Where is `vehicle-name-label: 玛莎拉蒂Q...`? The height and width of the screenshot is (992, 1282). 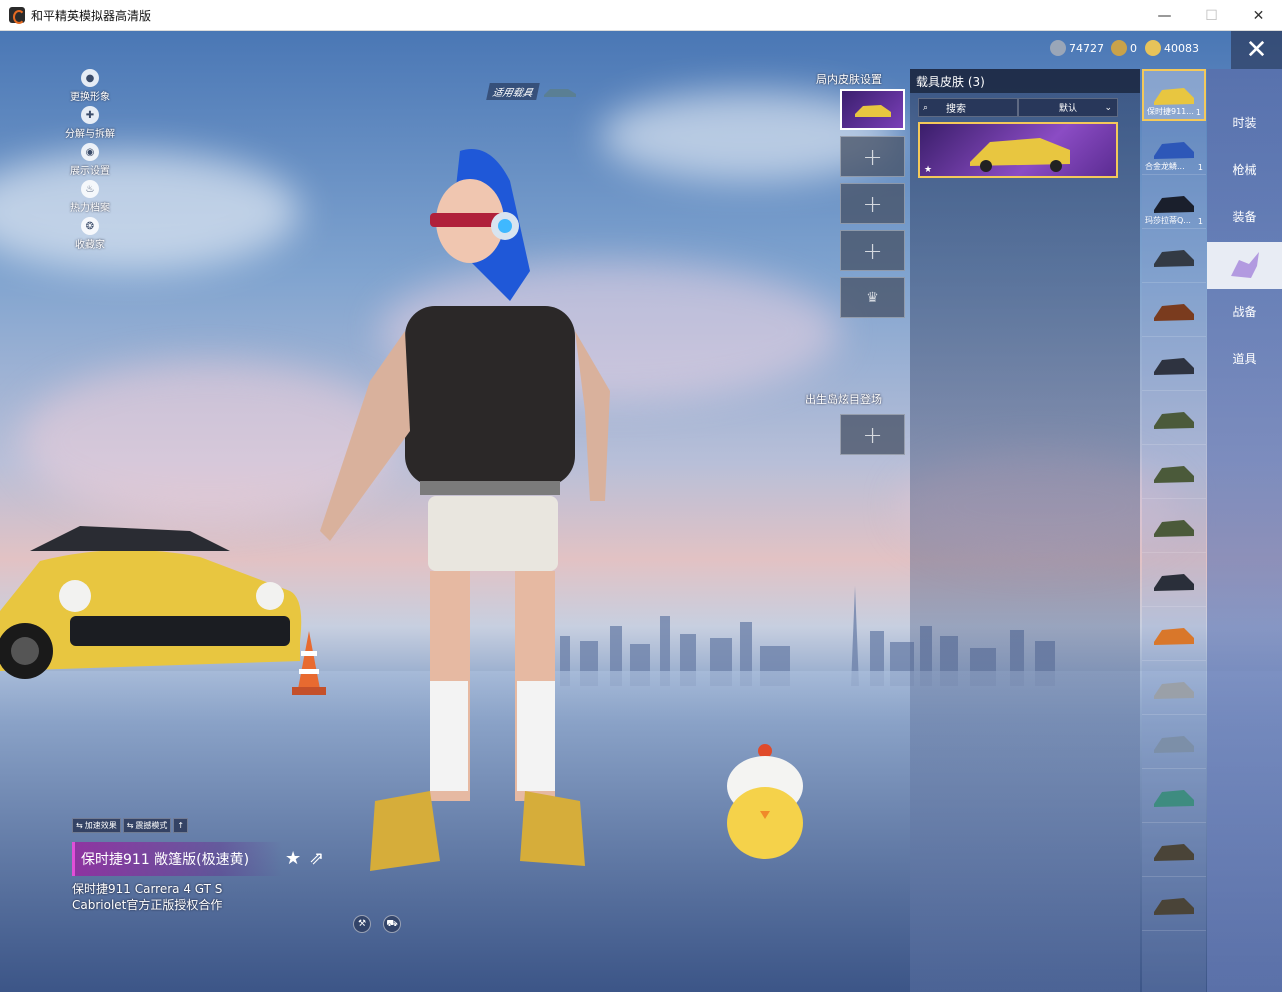 vehicle-name-label: 玛莎拉蒂Q... is located at coordinates (1168, 220).